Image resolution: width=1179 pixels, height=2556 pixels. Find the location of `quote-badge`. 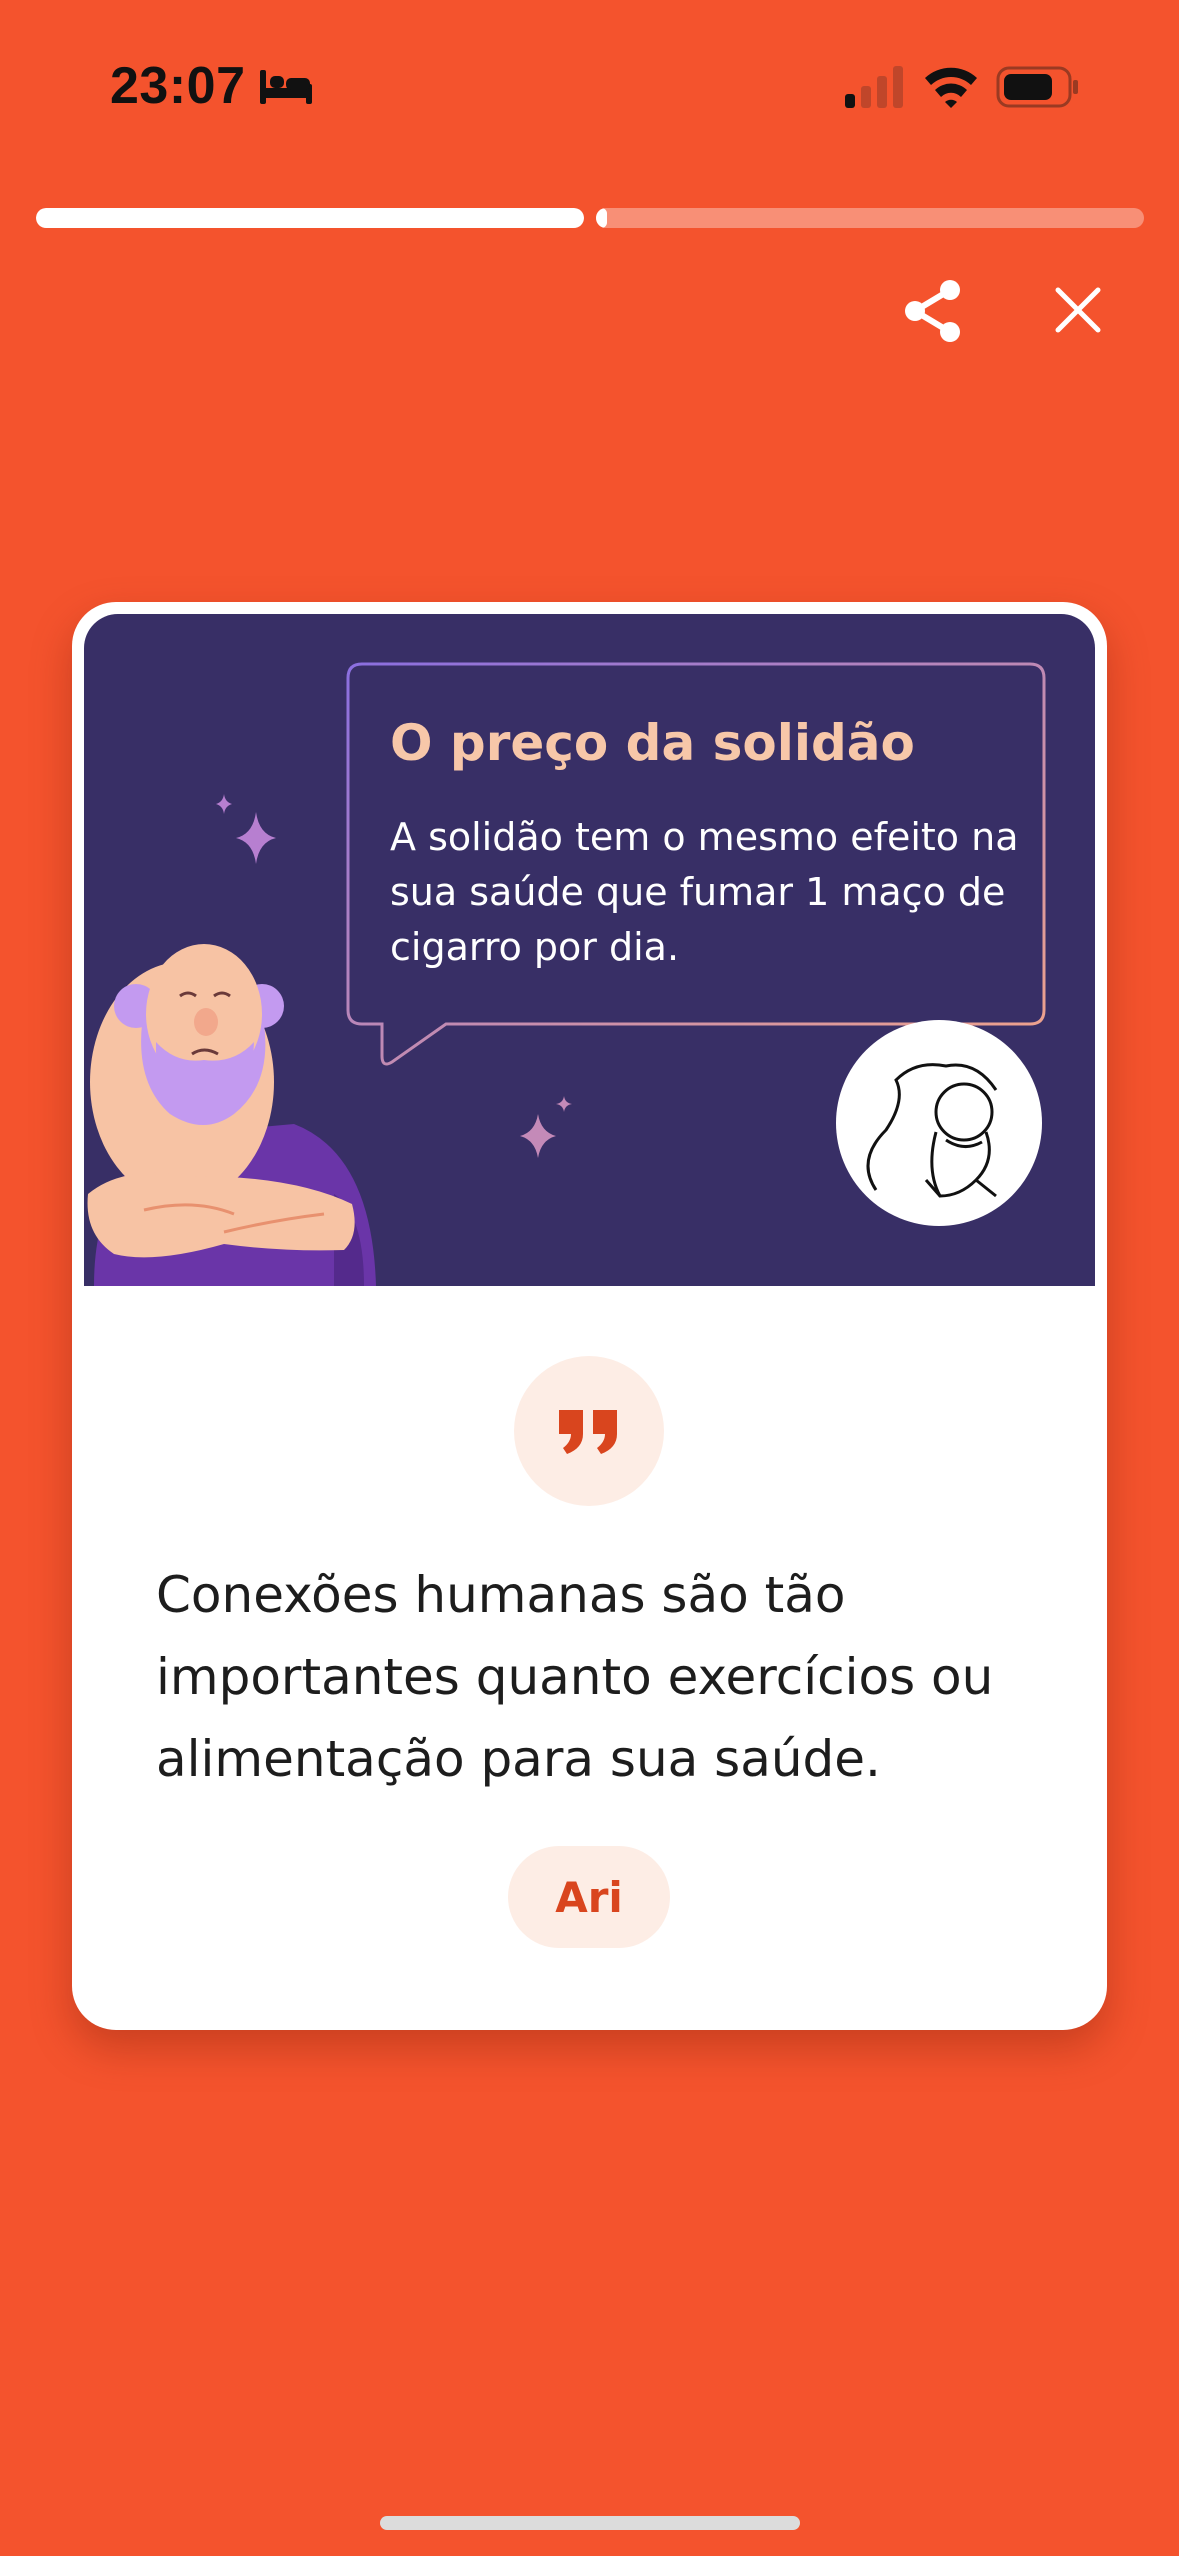

quote-badge is located at coordinates (589, 1431).